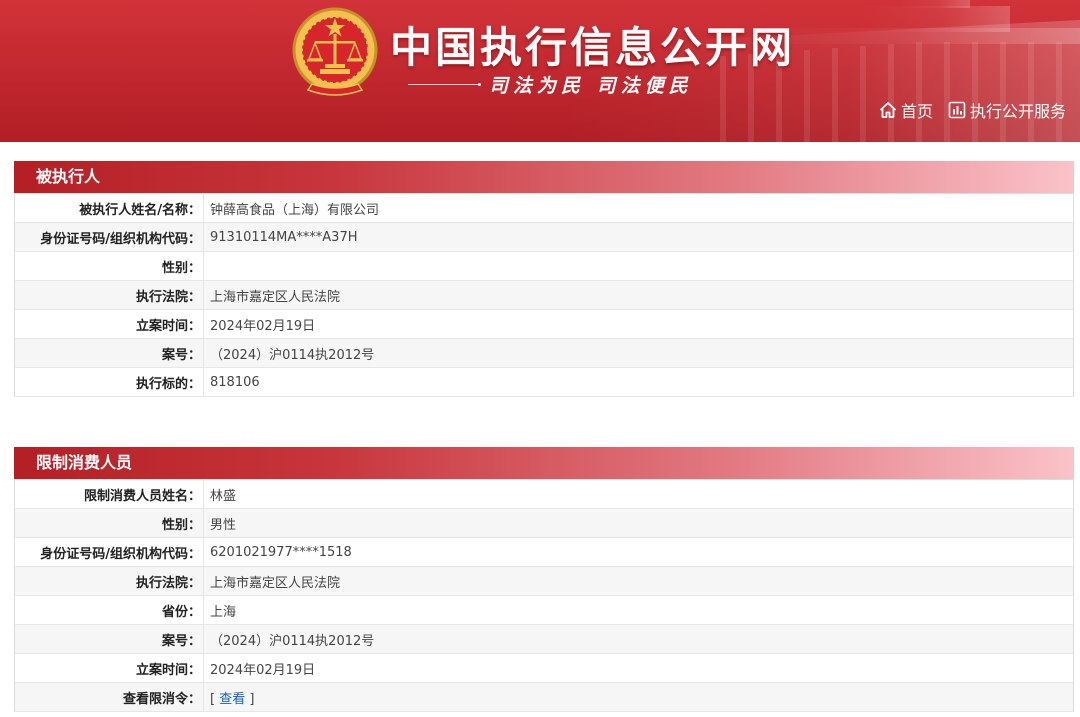 Image resolution: width=1080 pixels, height=717 pixels. I want to click on nav-service-label: 执行公开服务, so click(1017, 111).